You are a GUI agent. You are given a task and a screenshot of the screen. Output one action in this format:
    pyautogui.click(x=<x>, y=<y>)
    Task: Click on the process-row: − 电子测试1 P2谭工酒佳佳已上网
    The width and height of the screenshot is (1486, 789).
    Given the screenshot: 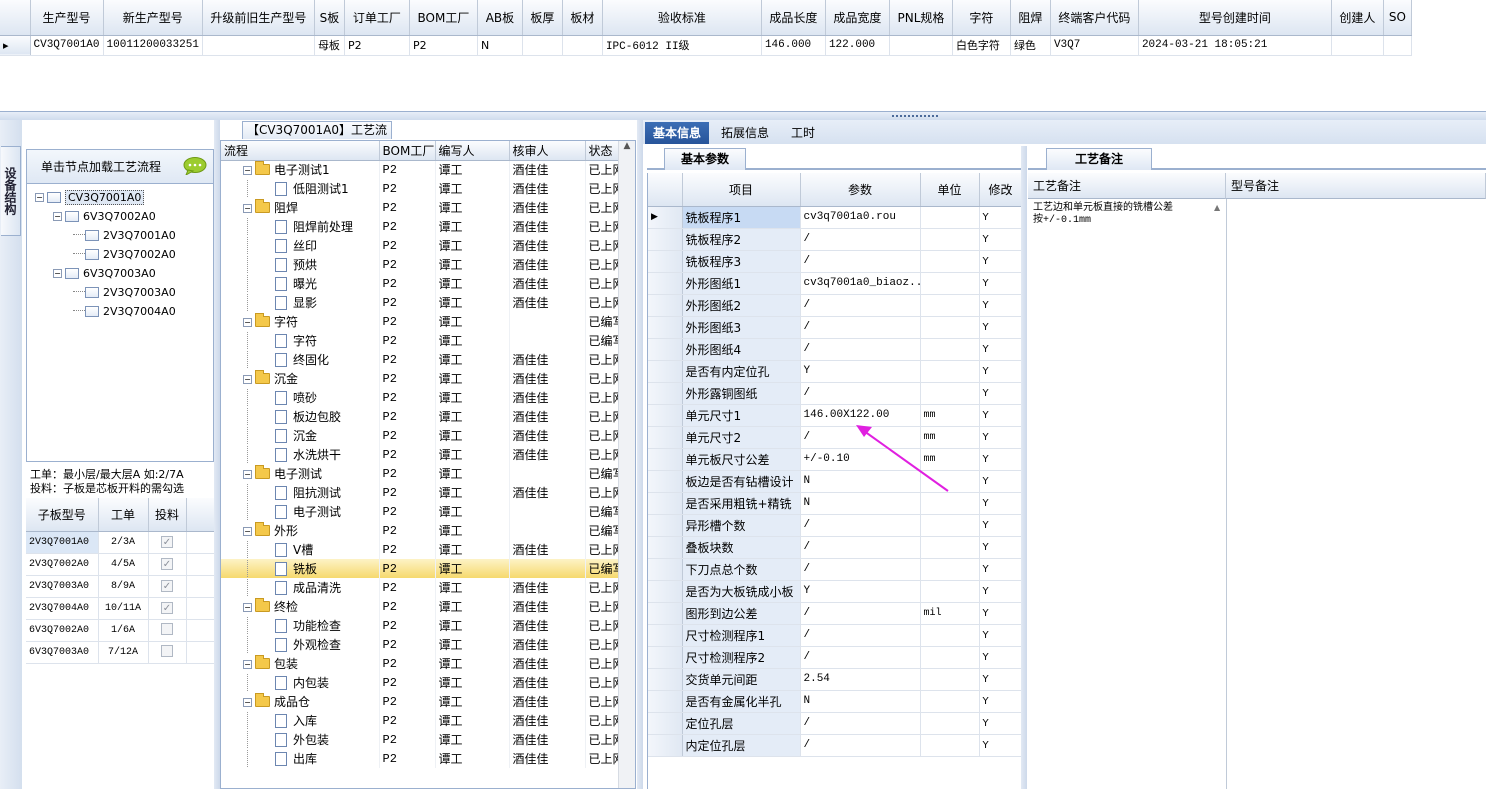 What is the action you would take?
    pyautogui.click(x=421, y=169)
    